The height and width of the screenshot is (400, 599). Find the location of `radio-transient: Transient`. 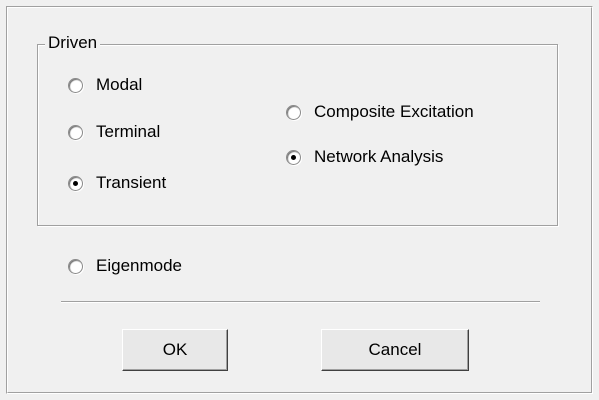

radio-transient: Transient is located at coordinates (117, 183).